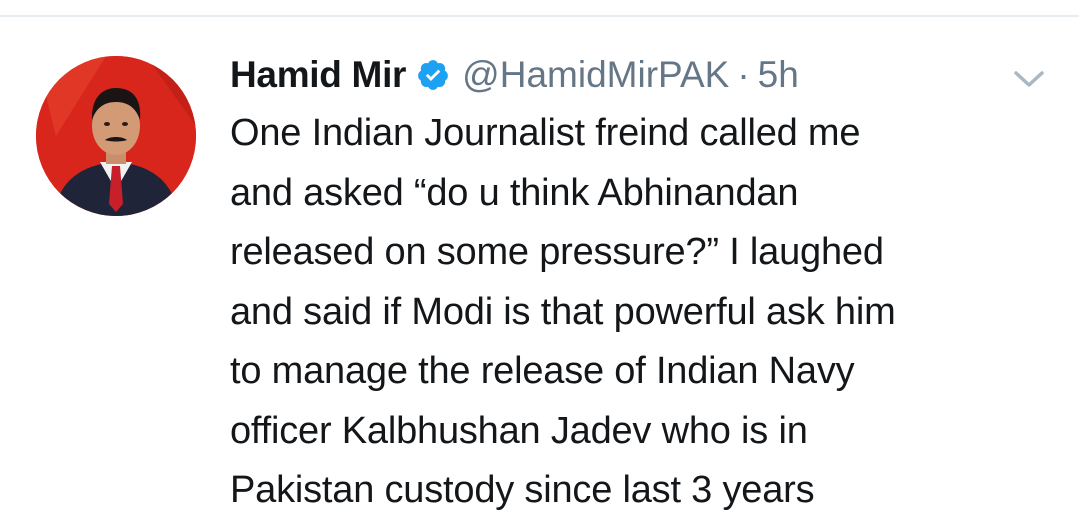 The width and height of the screenshot is (1079, 532). I want to click on tweet-text-line: released on some pressure?” I laughed, so click(557, 252).